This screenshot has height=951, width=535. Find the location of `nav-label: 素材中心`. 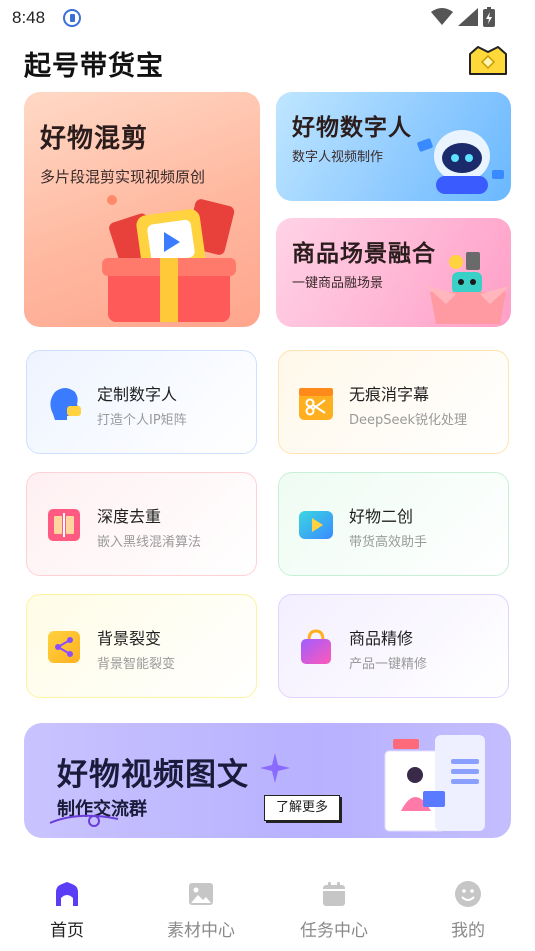

nav-label: 素材中心 is located at coordinates (201, 931).